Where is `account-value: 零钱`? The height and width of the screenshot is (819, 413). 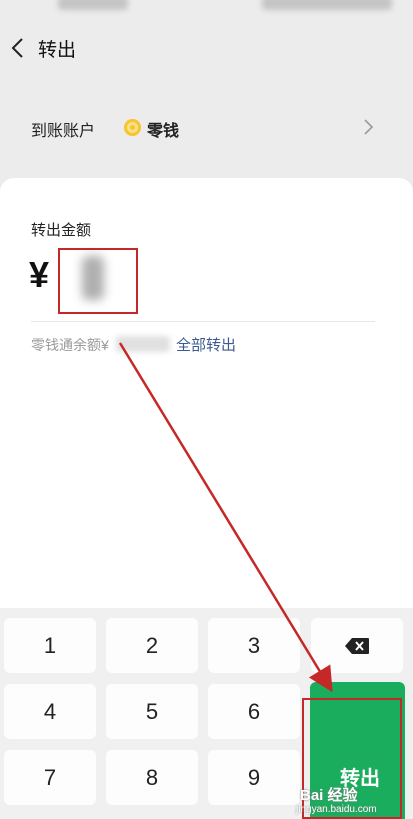 account-value: 零钱 is located at coordinates (163, 131).